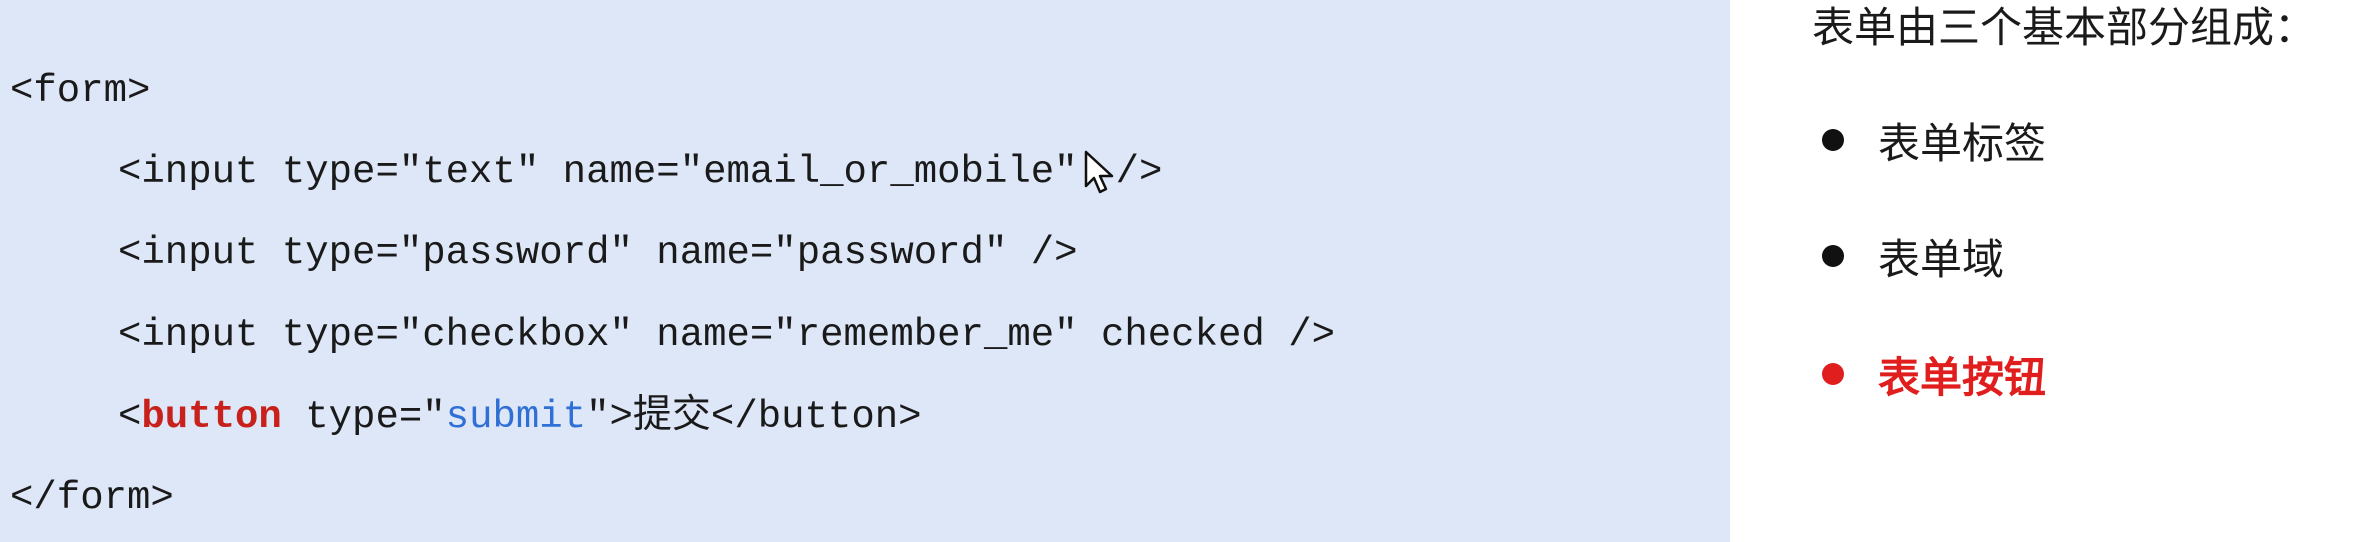 The width and height of the screenshot is (2360, 542). What do you see at coordinates (1962, 143) in the screenshot?
I see `bullet-label: 表单标签` at bounding box center [1962, 143].